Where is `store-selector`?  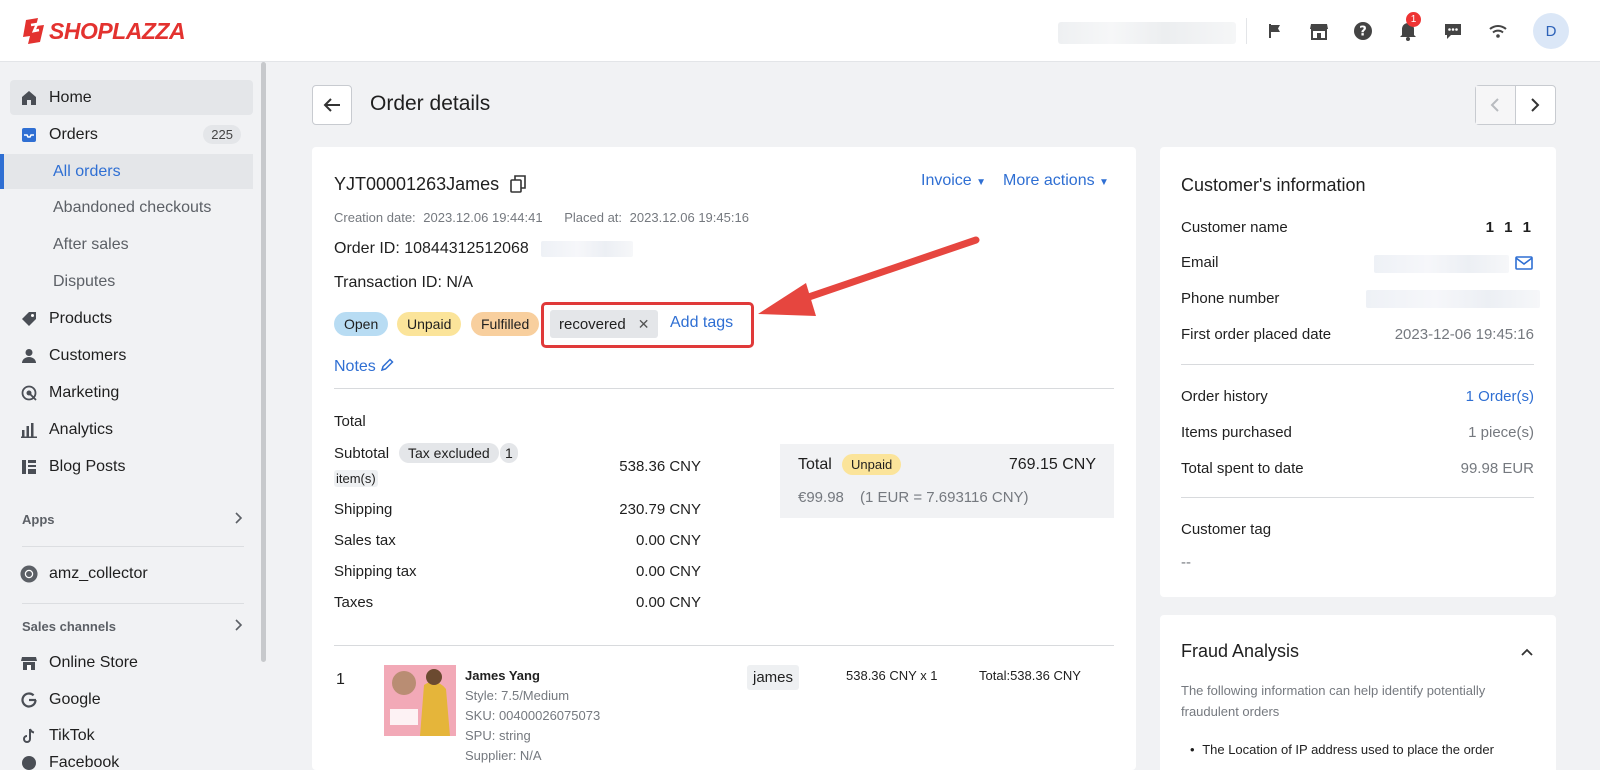 store-selector is located at coordinates (1147, 33).